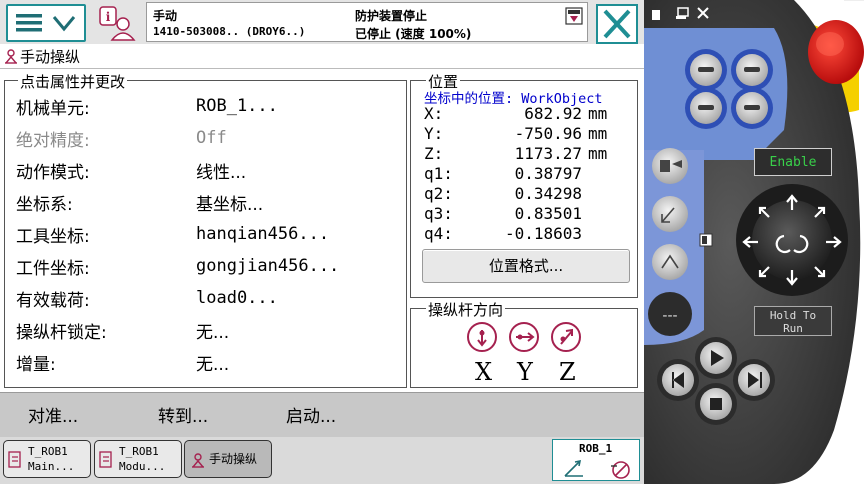 This screenshot has width=864, height=484. I want to click on enable-device-button: Enable, so click(793, 162).